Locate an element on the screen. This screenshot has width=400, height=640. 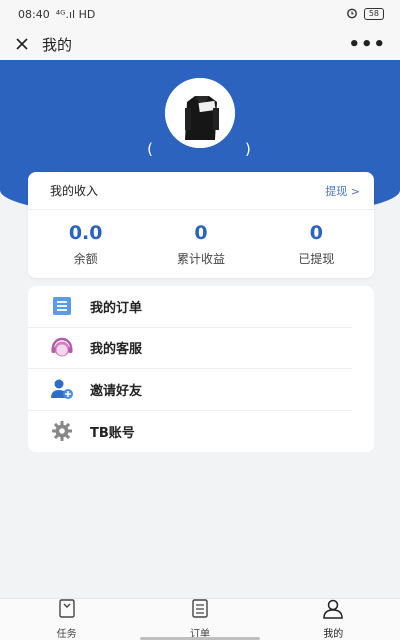
menu-item-my-orders: 我的订单 is located at coordinates (190, 307).